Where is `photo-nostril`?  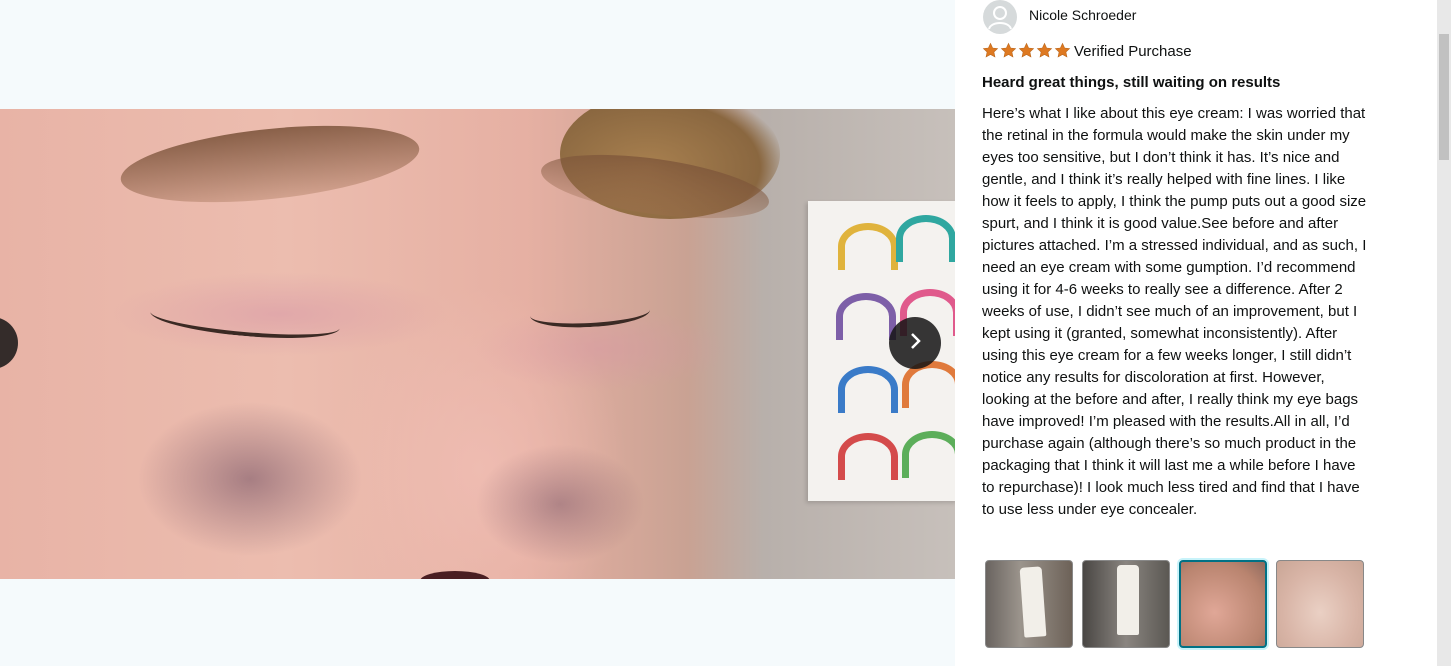
photo-nostril is located at coordinates (455, 575).